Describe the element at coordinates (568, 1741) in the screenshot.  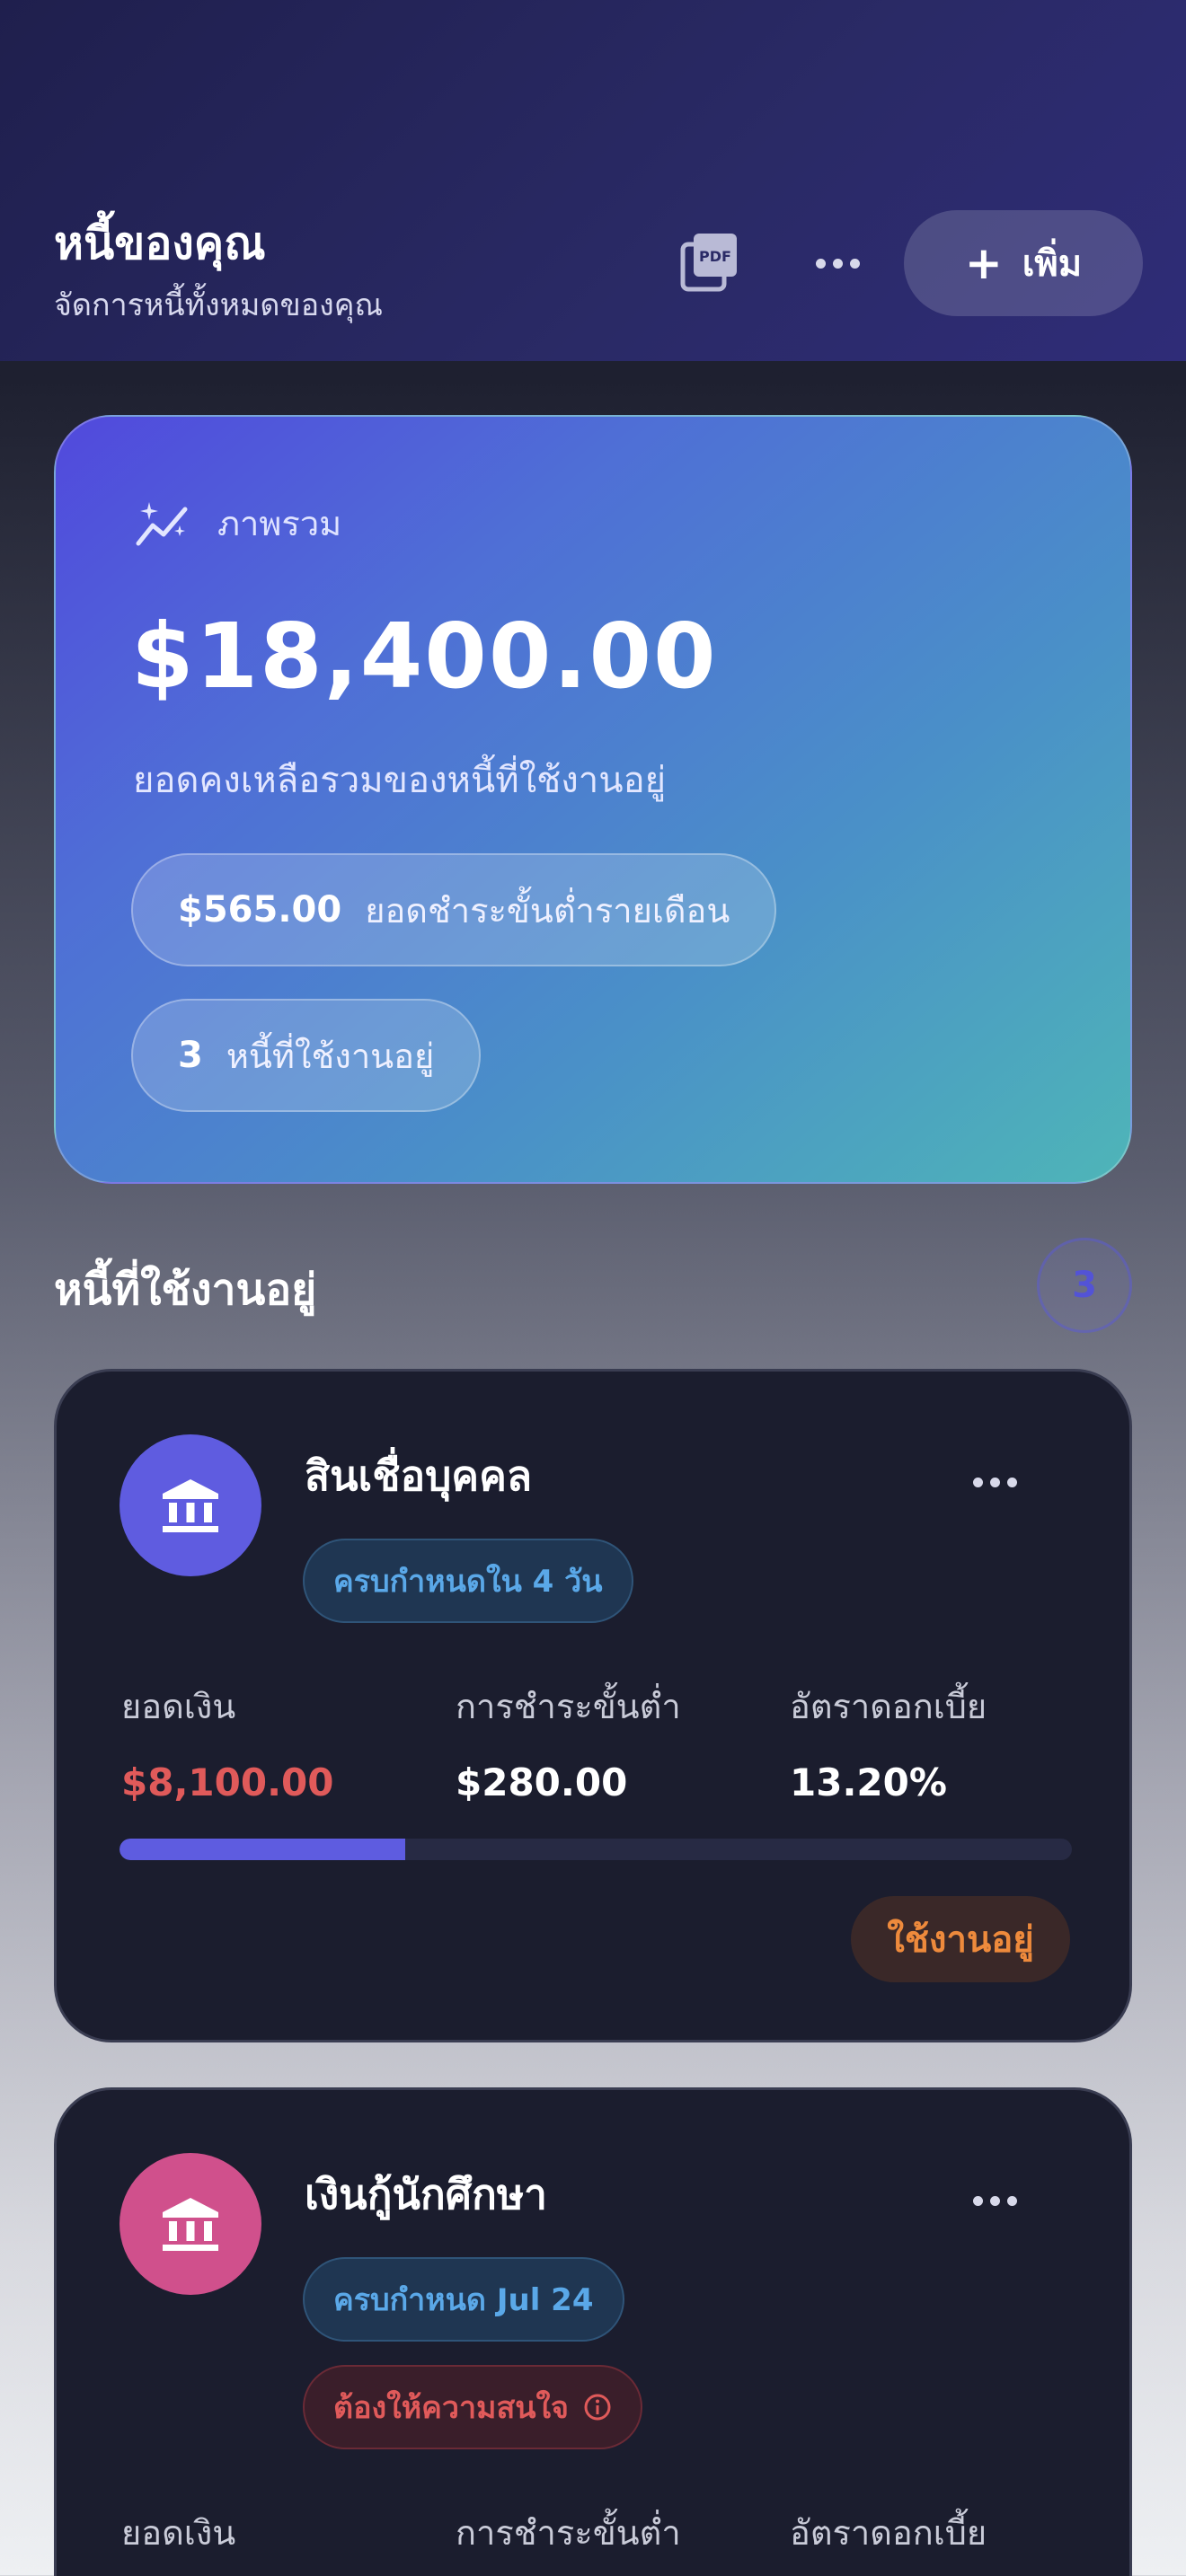
I see `min-payment-stat: การชำระขั้นต่ำ $280.00` at that location.